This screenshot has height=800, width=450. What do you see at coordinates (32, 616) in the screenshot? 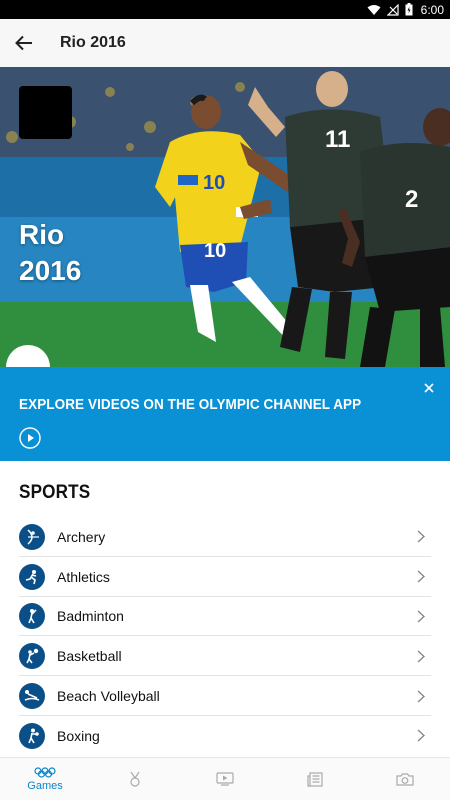
I see `badminton-icon` at bounding box center [32, 616].